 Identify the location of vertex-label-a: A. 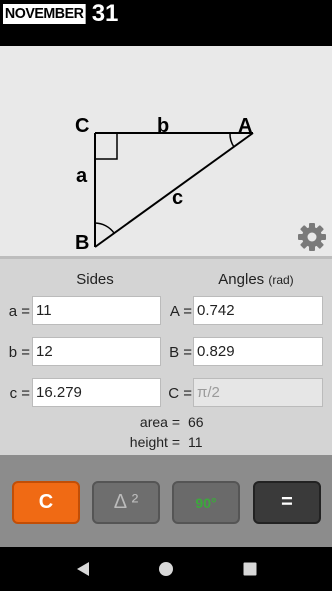
(245, 126).